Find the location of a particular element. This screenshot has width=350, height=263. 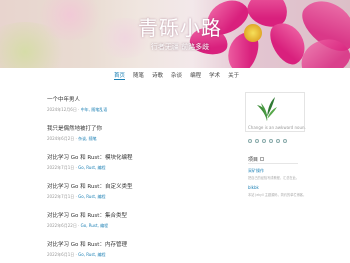

main-nav: 首页 随笔 诗歌 杂谈 编程 学术 关于 is located at coordinates (175, 75).